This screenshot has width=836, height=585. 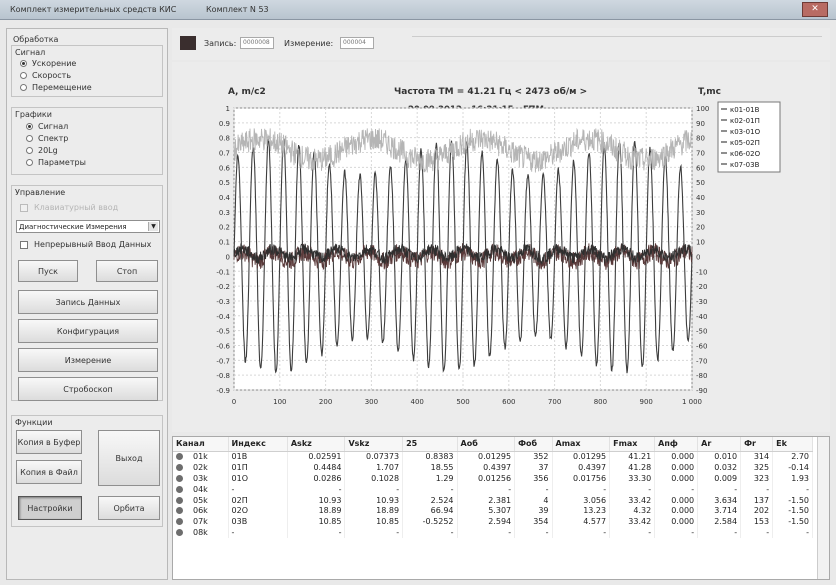 What do you see at coordinates (719, 478) in the screenshot?
I see `table-cell: 0.009` at bounding box center [719, 478].